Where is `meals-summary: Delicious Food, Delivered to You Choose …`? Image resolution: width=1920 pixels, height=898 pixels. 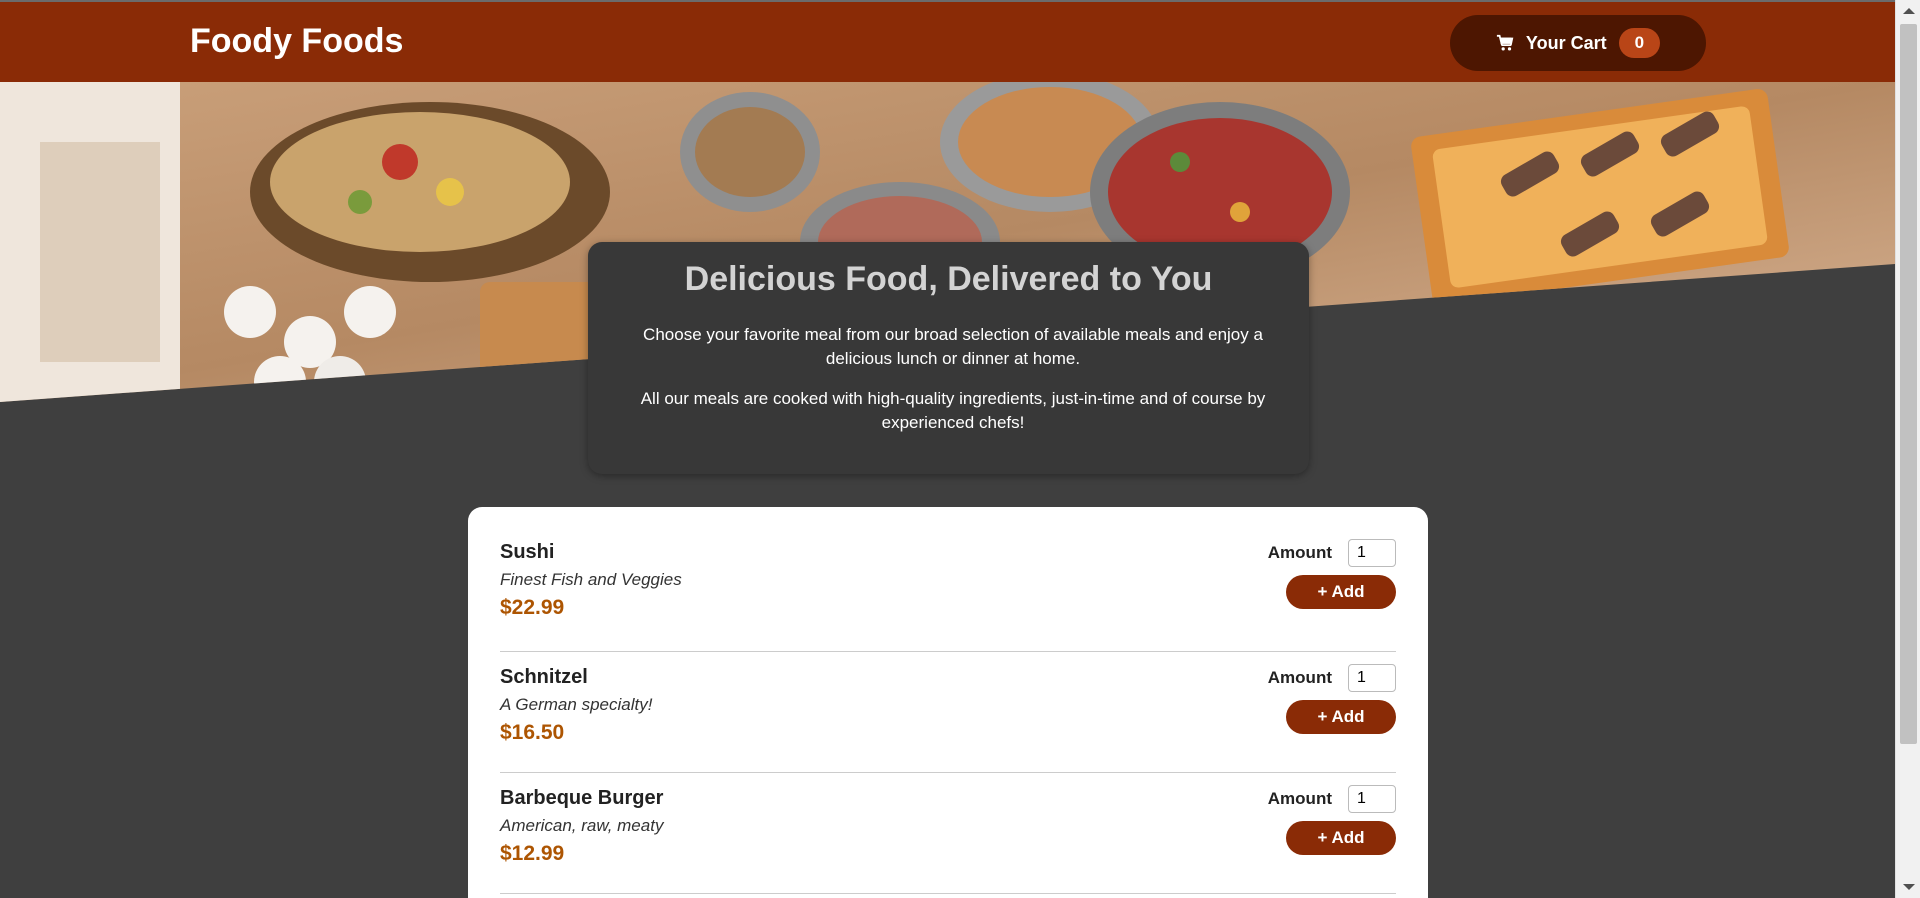 meals-summary: Delicious Food, Delivered to You Choose … is located at coordinates (948, 358).